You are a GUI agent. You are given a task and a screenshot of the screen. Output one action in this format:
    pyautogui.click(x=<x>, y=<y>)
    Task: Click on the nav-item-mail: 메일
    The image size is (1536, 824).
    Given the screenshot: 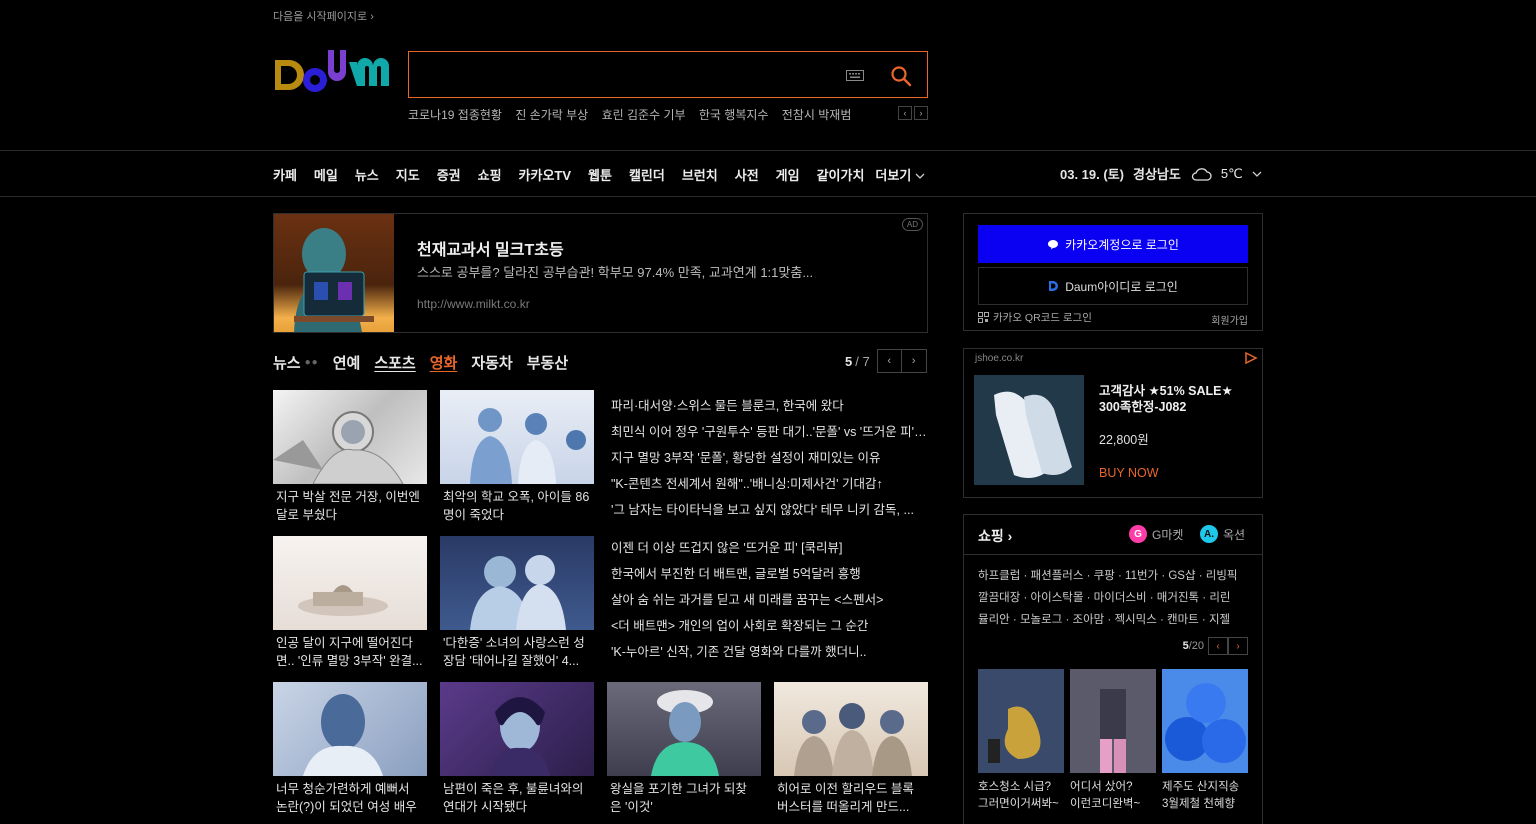 What is the action you would take?
    pyautogui.click(x=326, y=174)
    